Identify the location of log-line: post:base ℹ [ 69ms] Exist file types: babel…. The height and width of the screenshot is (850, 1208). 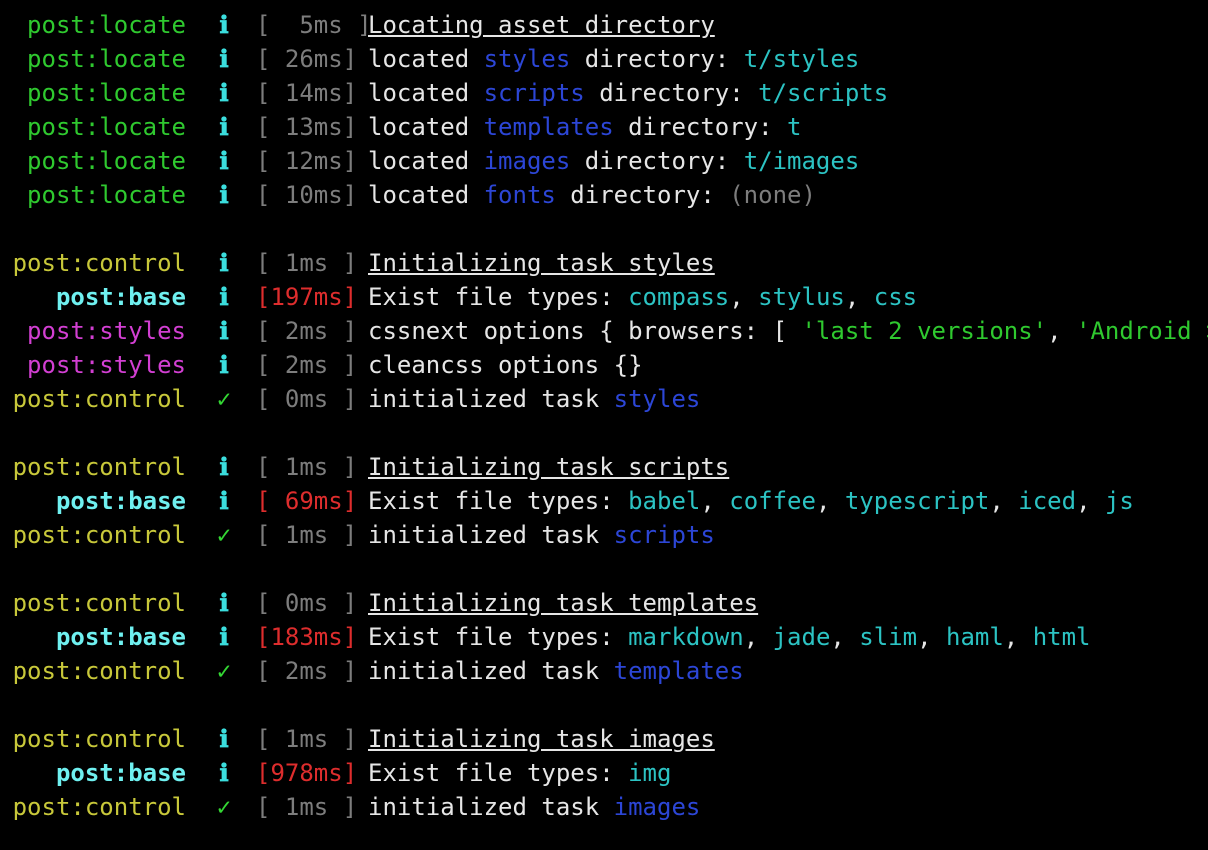
(604, 501).